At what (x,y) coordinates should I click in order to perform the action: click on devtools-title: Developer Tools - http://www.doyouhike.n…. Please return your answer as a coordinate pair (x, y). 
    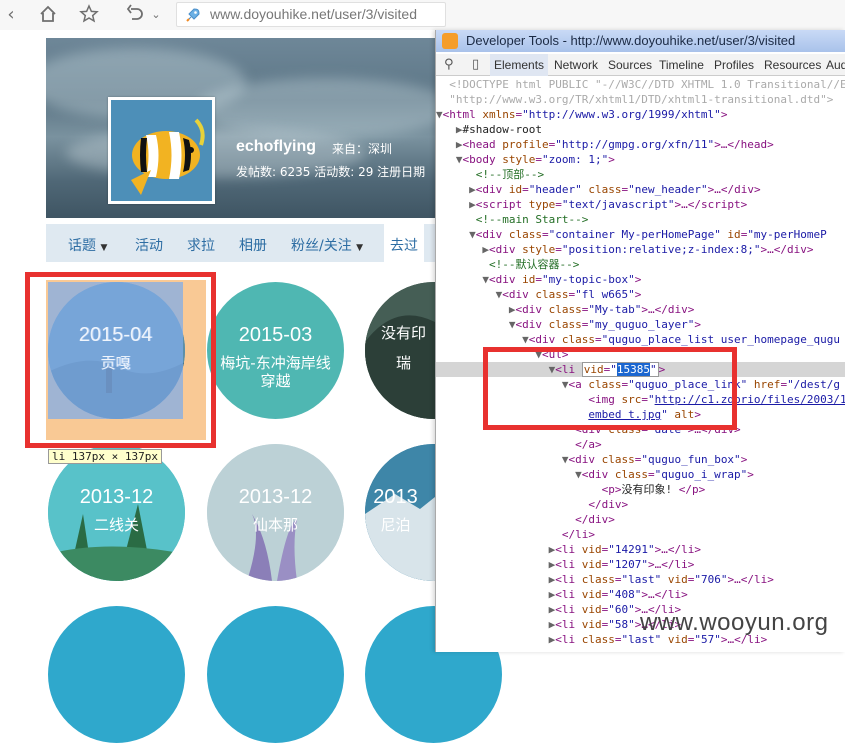
    Looking at the image, I should click on (631, 40).